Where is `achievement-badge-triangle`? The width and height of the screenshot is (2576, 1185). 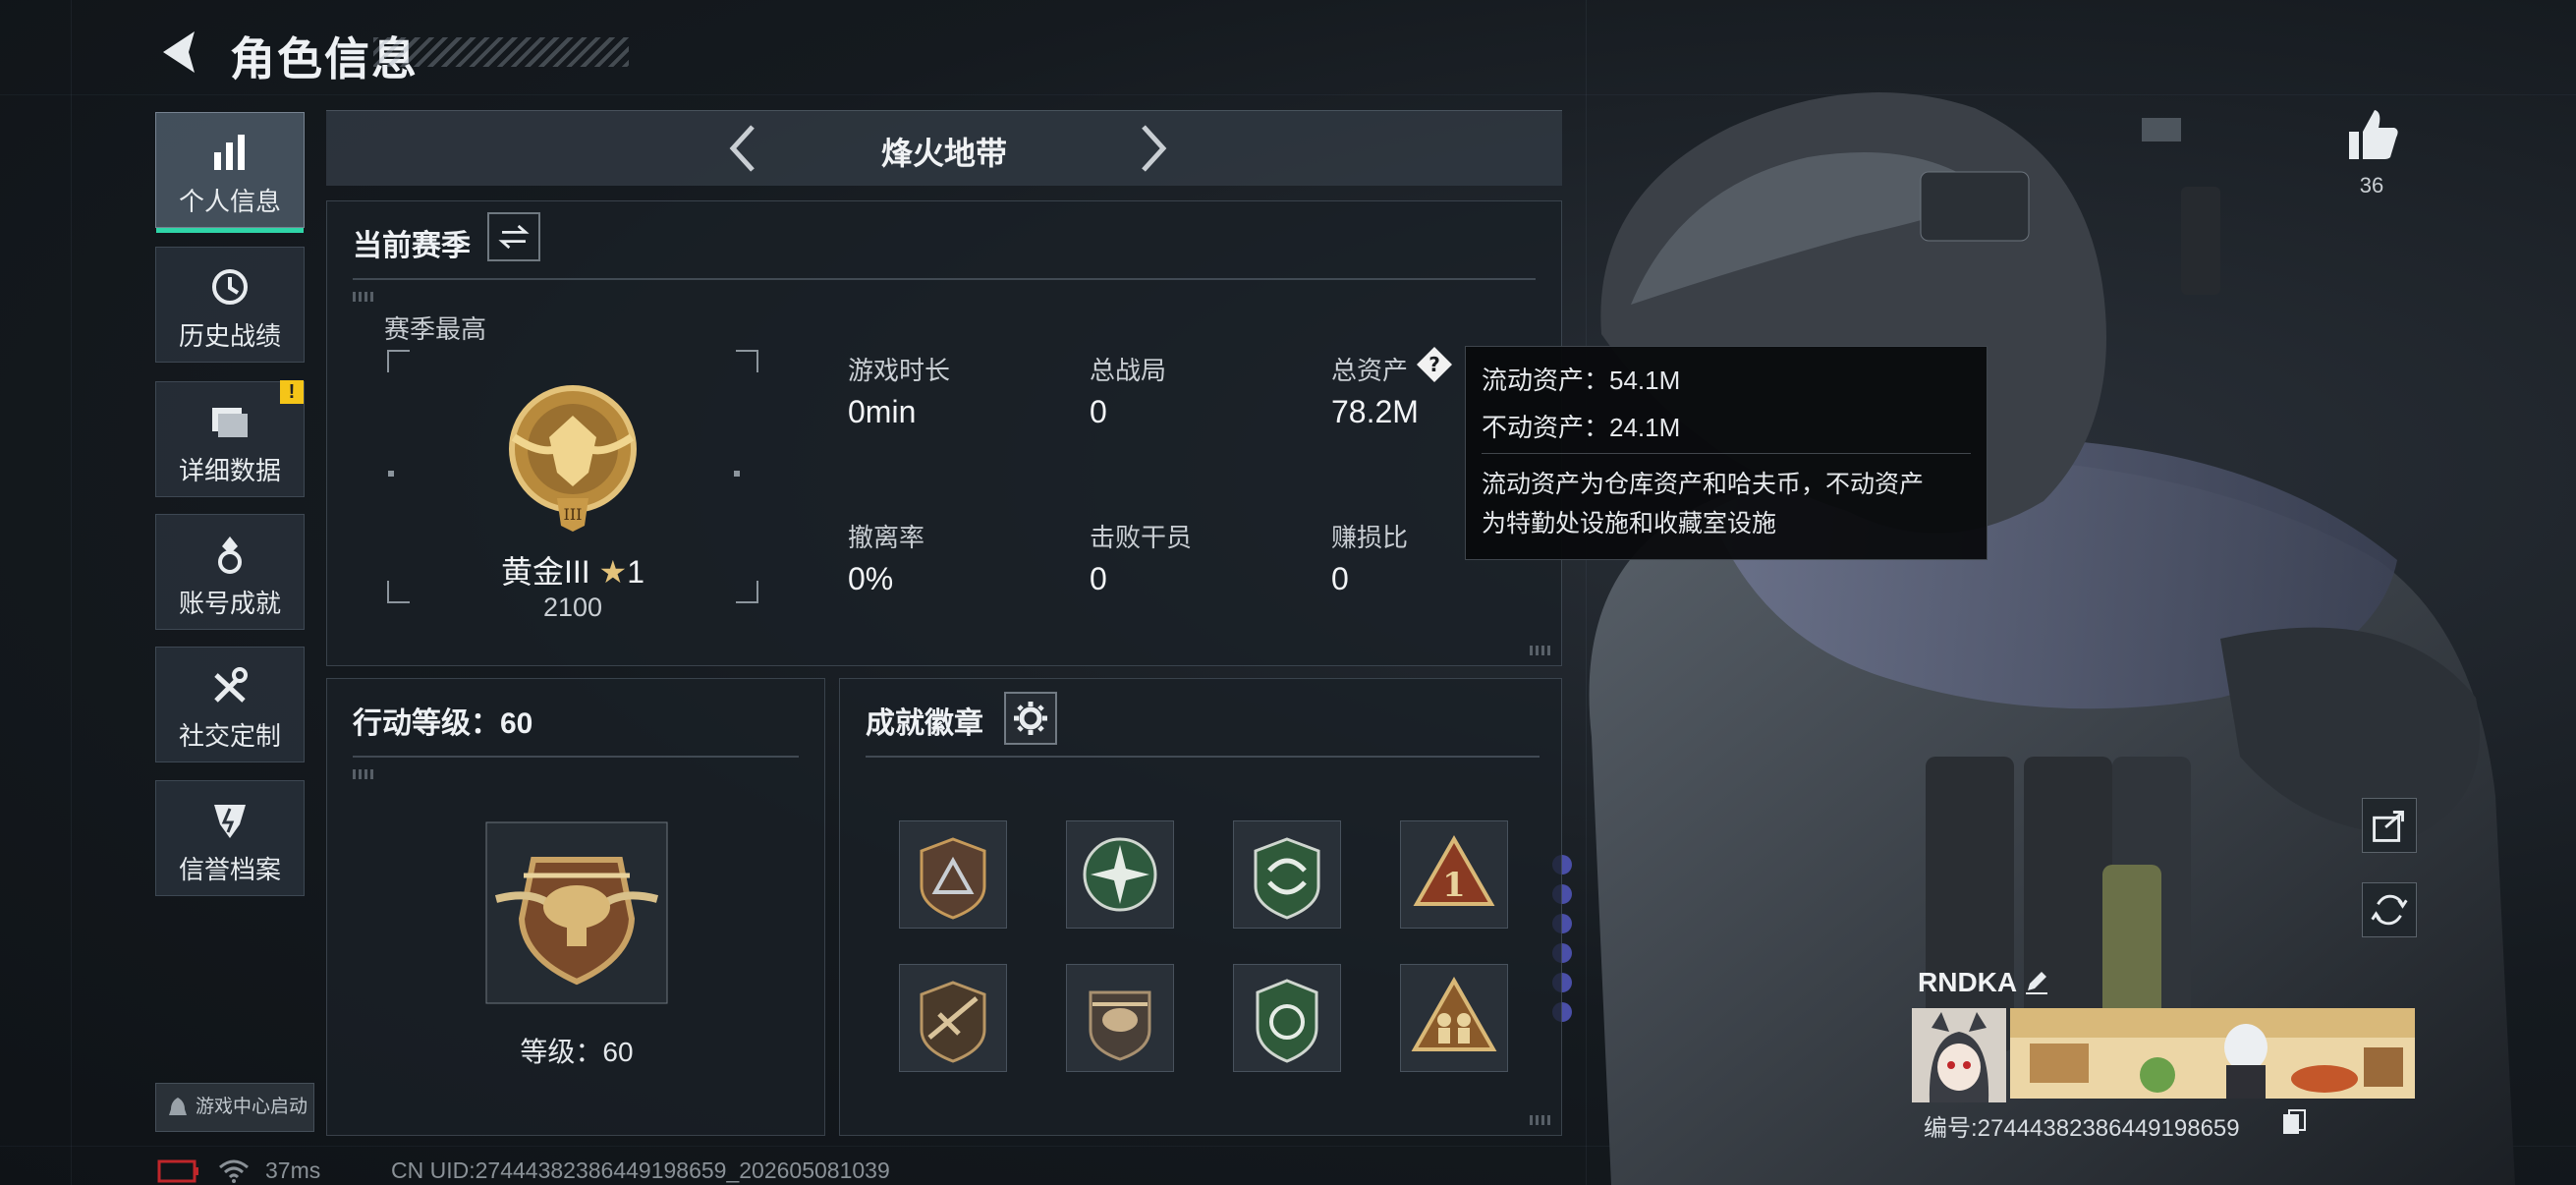 achievement-badge-triangle is located at coordinates (953, 875).